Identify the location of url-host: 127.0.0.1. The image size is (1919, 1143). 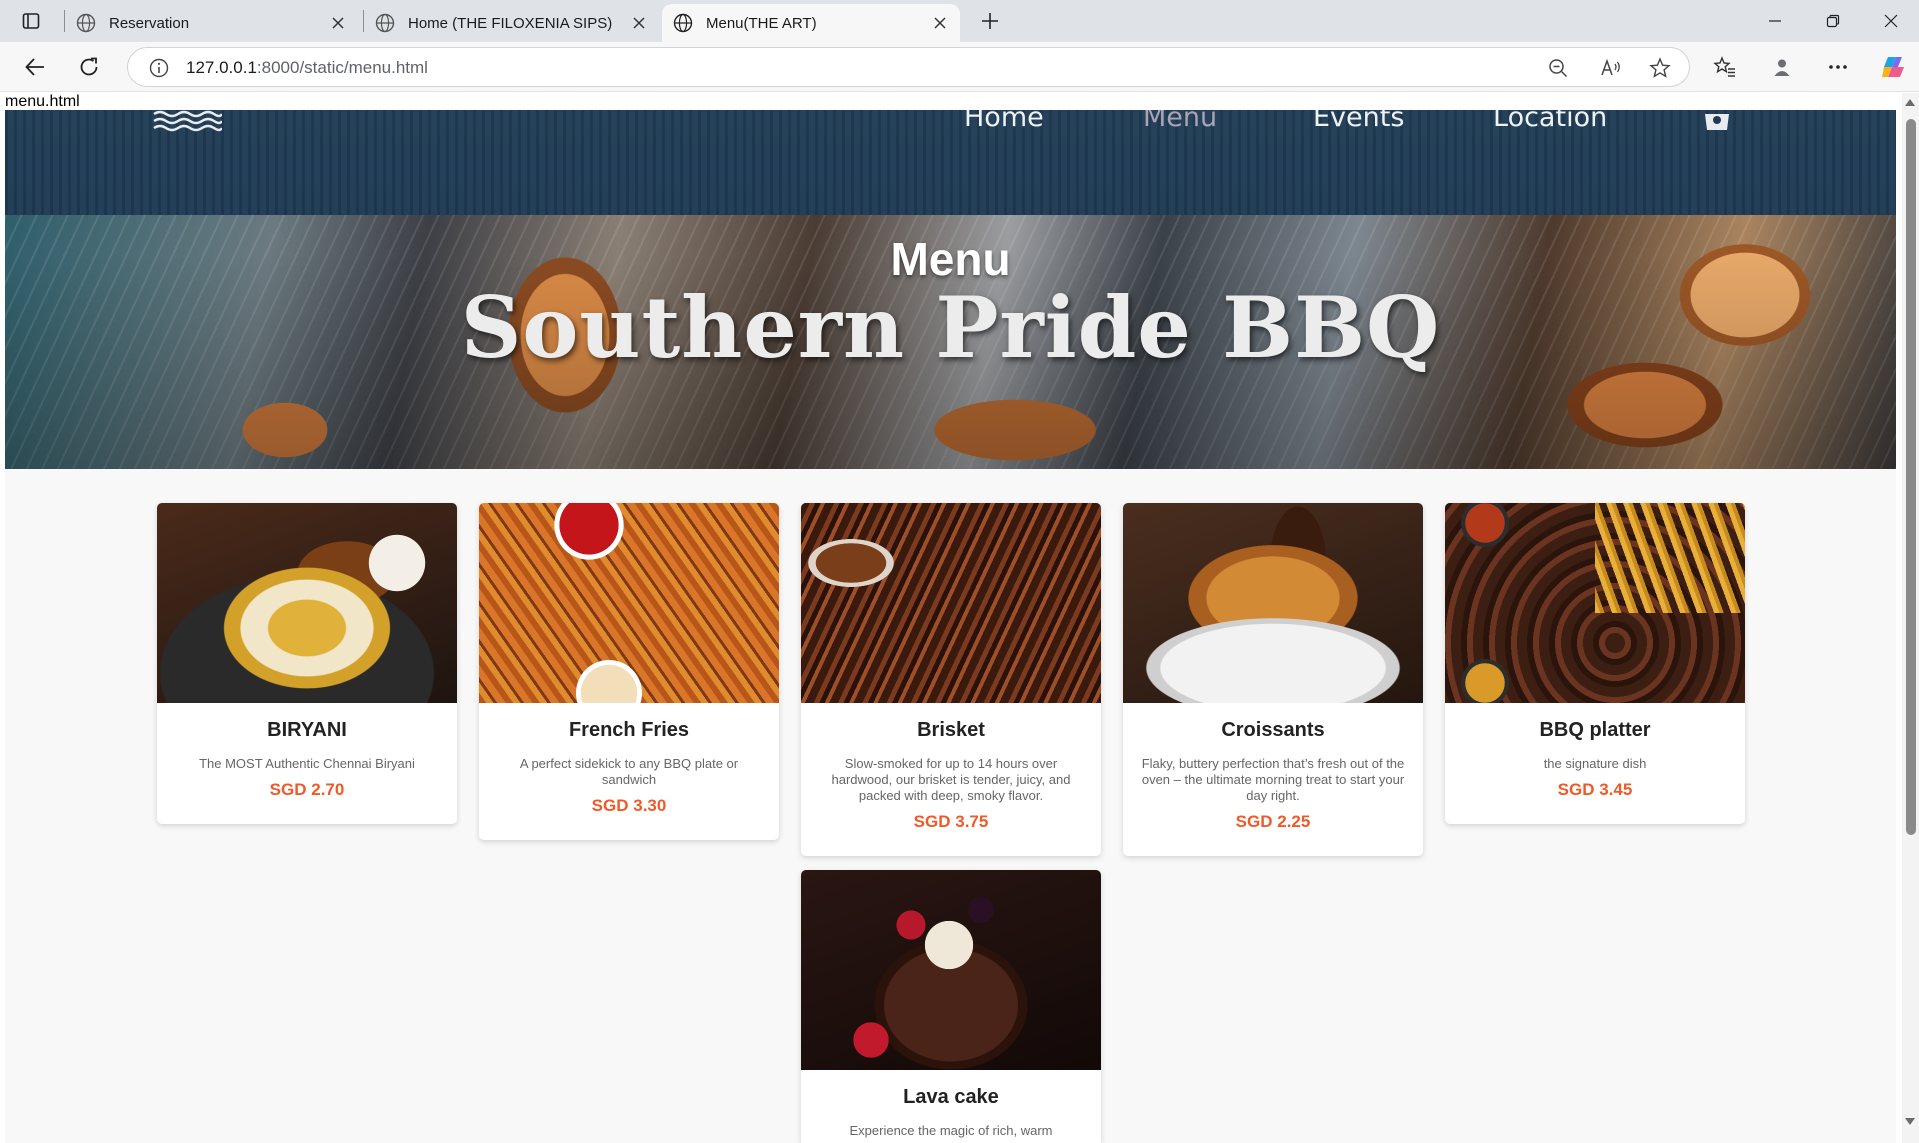
(221, 67).